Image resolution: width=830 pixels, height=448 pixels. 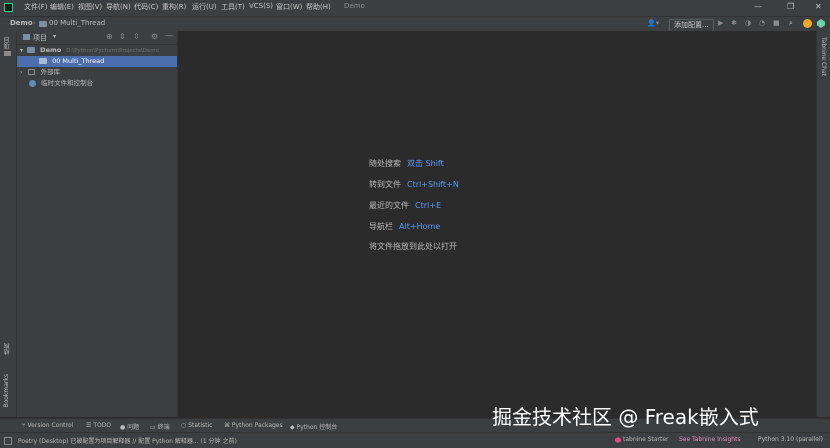 I want to click on hide-panel-icon: —, so click(x=169, y=36).